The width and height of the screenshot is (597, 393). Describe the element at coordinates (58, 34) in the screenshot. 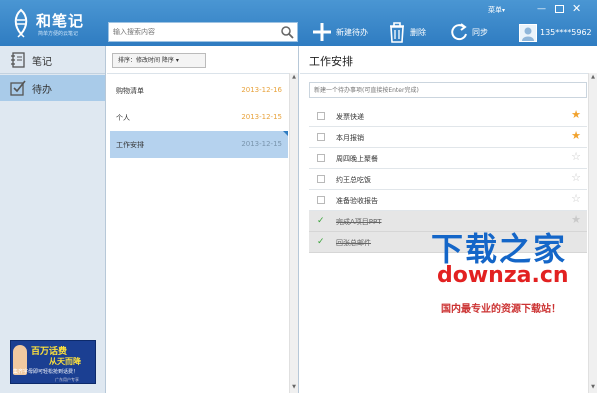

I see `app-slogan: 简单方便的云笔记` at that location.